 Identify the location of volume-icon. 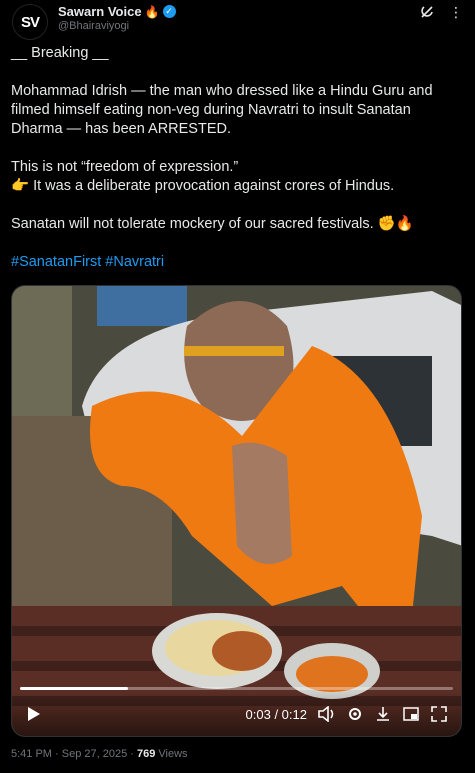
(327, 714).